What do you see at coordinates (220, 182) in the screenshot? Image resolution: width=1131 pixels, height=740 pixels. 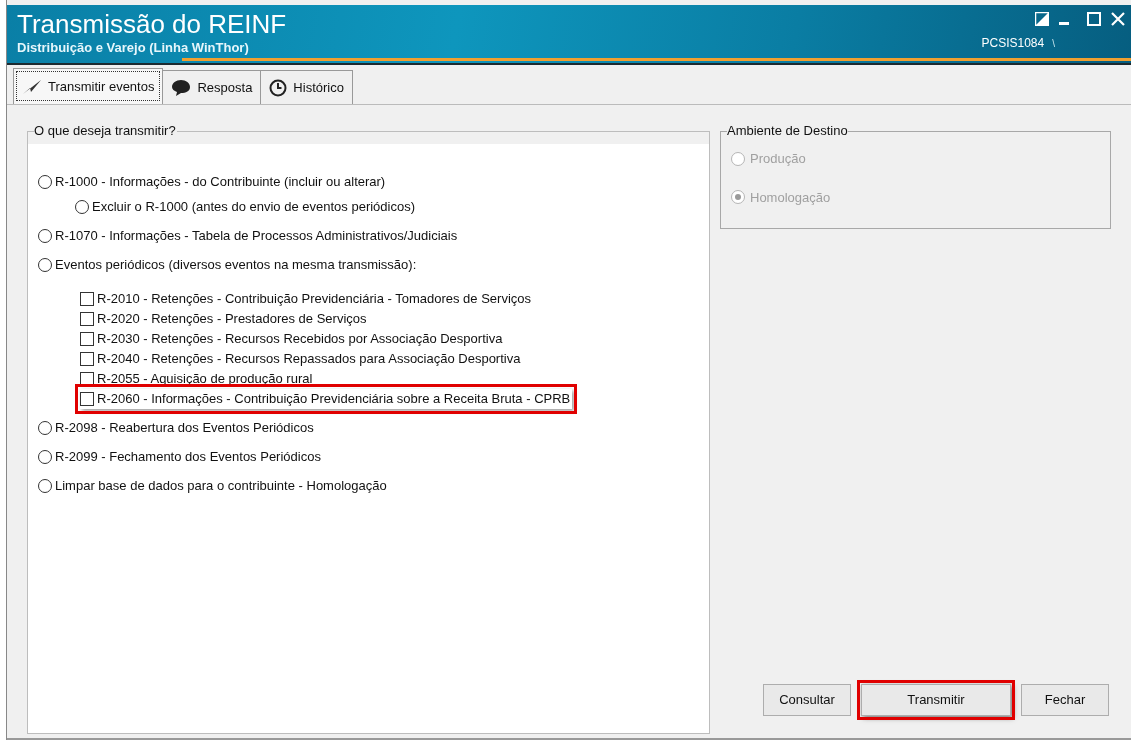 I see `option-label: R-1000 - Informações - do Contribuinte (incluir ou alterar)` at bounding box center [220, 182].